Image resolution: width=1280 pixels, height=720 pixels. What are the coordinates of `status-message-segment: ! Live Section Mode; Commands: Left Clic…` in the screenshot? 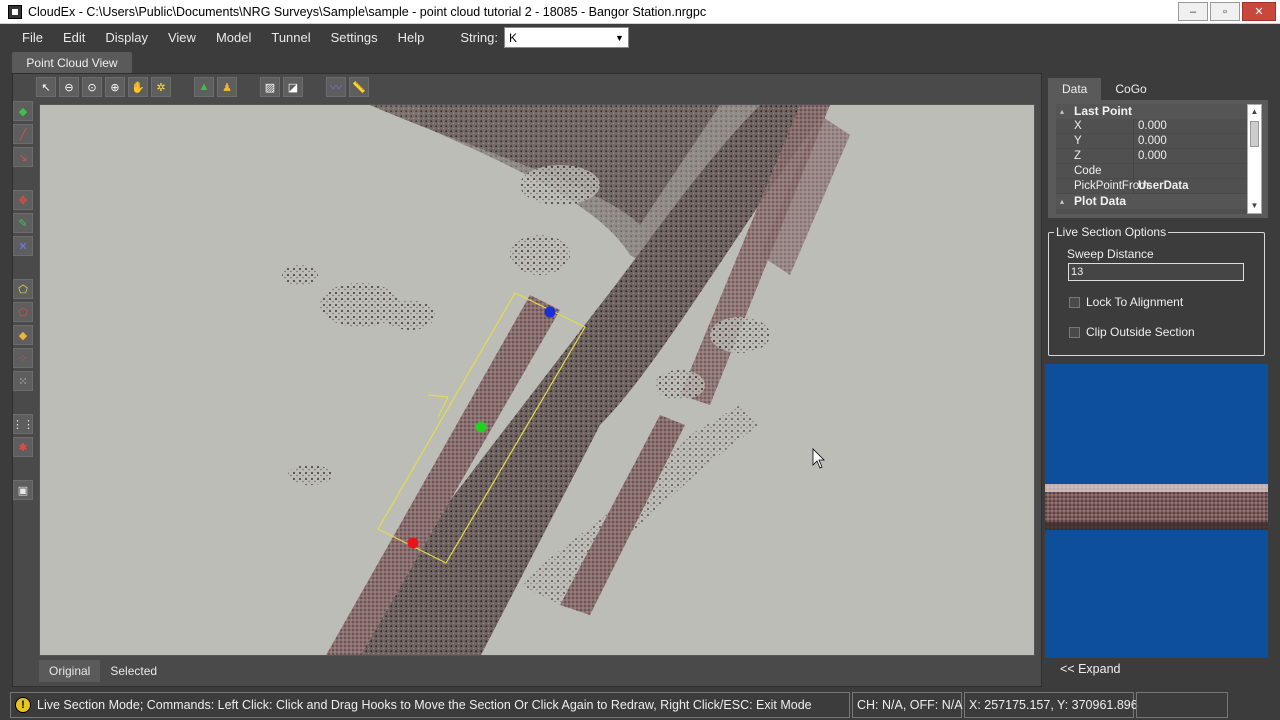 It's located at (430, 704).